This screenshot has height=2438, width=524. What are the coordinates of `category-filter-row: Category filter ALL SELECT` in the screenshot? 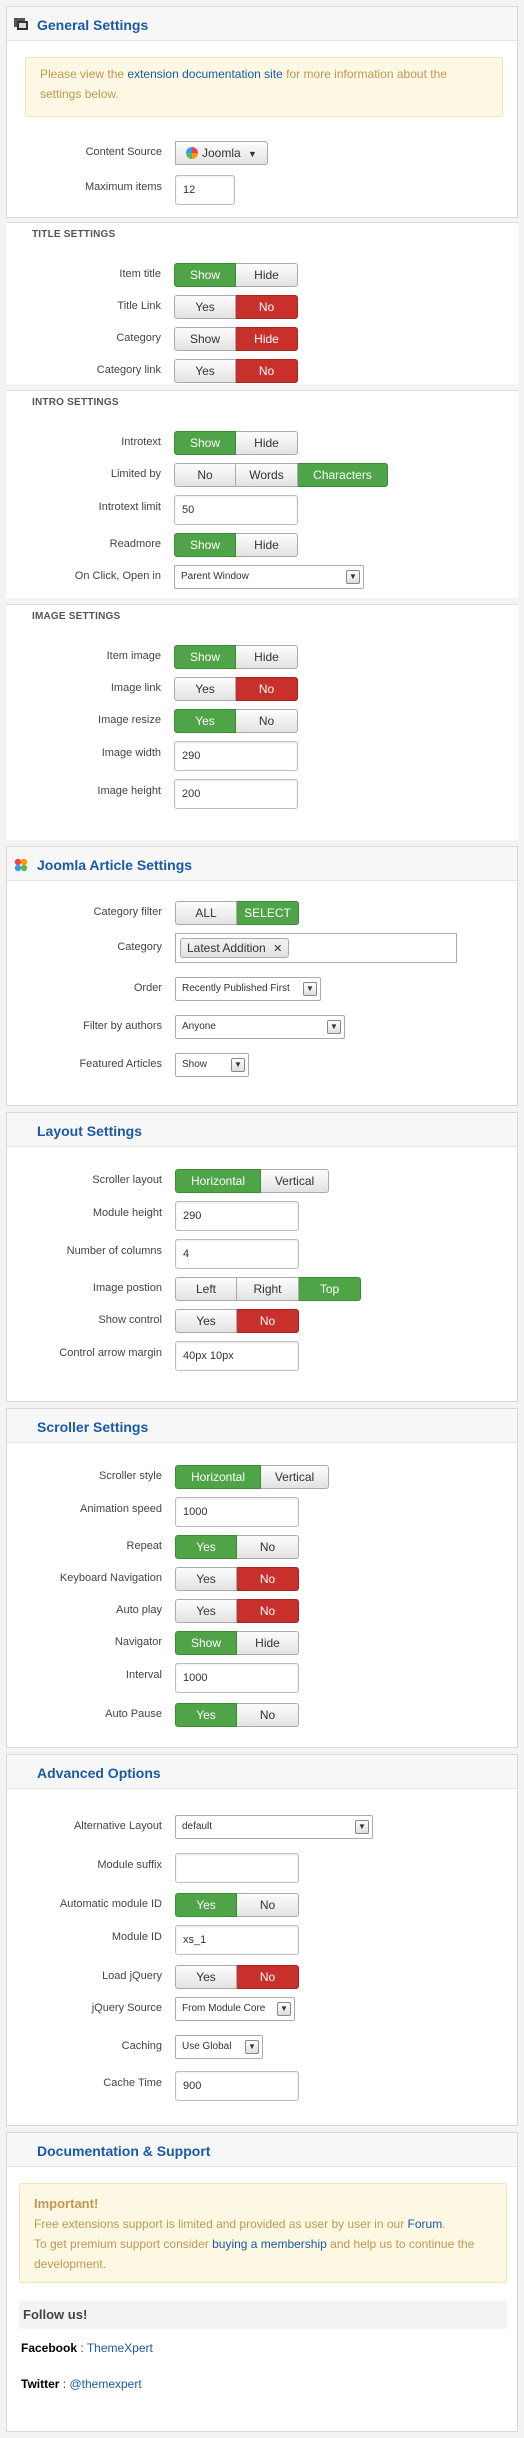 It's located at (263, 913).